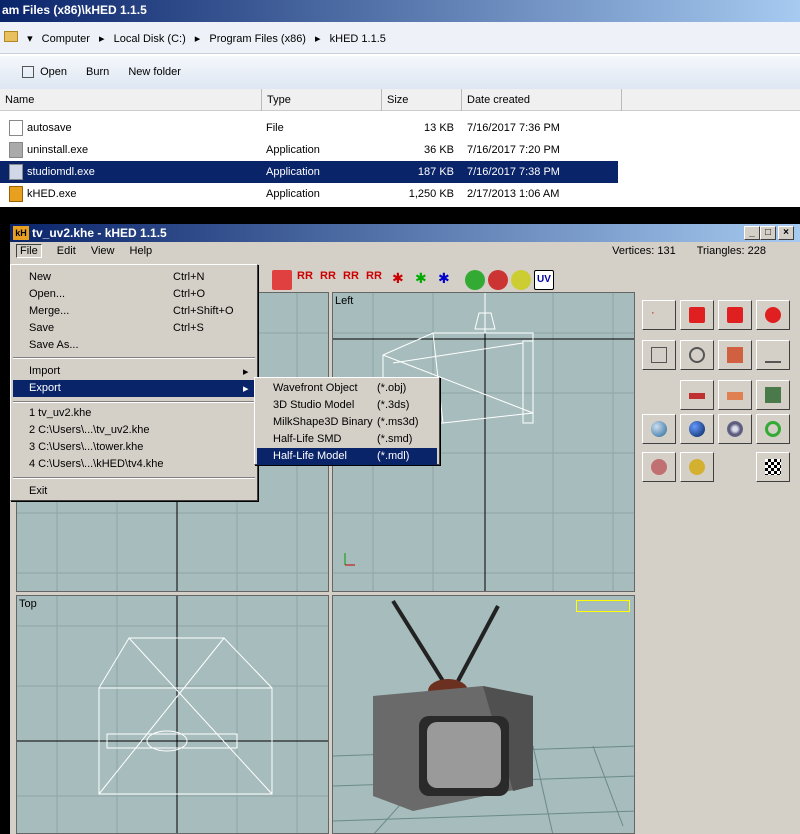 The height and width of the screenshot is (834, 800). What do you see at coordinates (513, 194) in the screenshot?
I see `file-date: 2/17/2013 1:06 AM` at bounding box center [513, 194].